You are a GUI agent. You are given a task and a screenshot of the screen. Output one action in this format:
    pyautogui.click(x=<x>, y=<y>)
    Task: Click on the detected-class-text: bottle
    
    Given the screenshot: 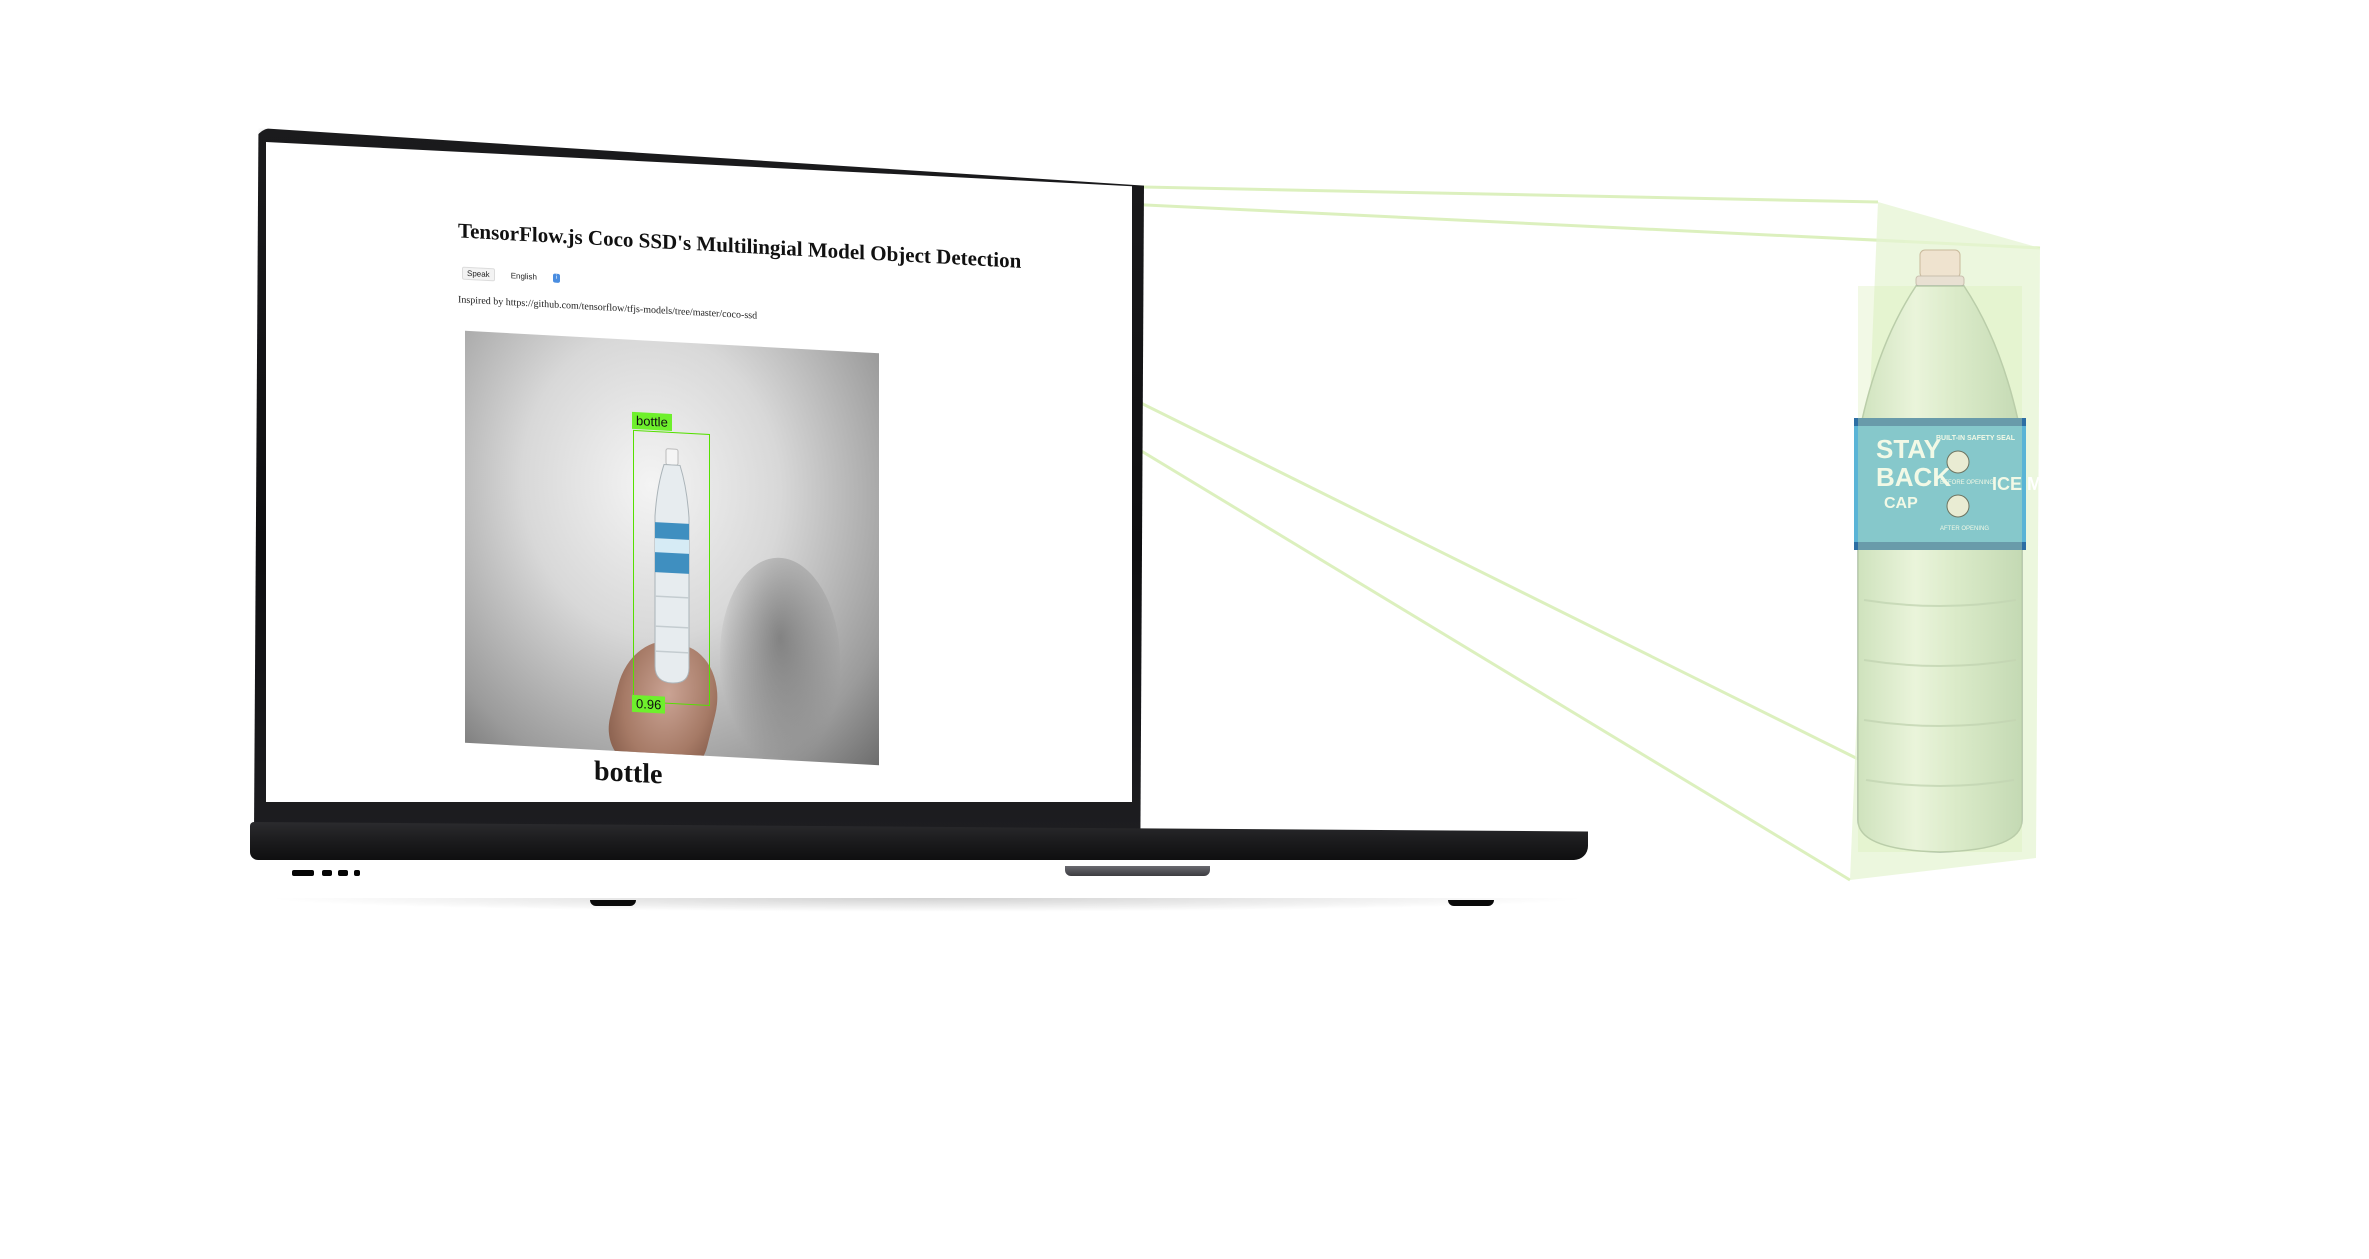 What is the action you would take?
    pyautogui.click(x=628, y=773)
    